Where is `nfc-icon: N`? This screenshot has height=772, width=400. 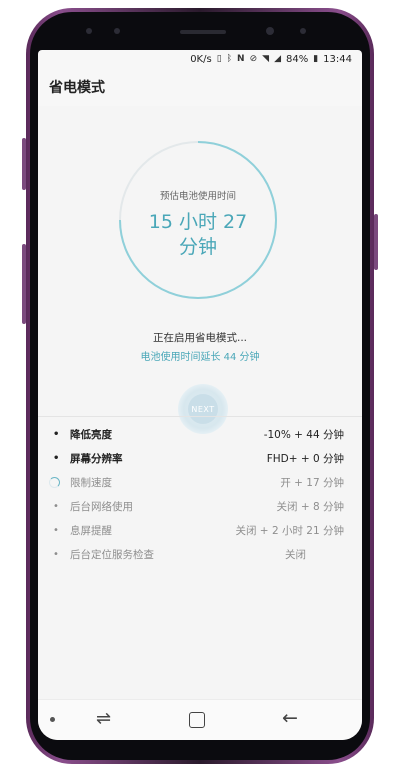 nfc-icon: N is located at coordinates (241, 59).